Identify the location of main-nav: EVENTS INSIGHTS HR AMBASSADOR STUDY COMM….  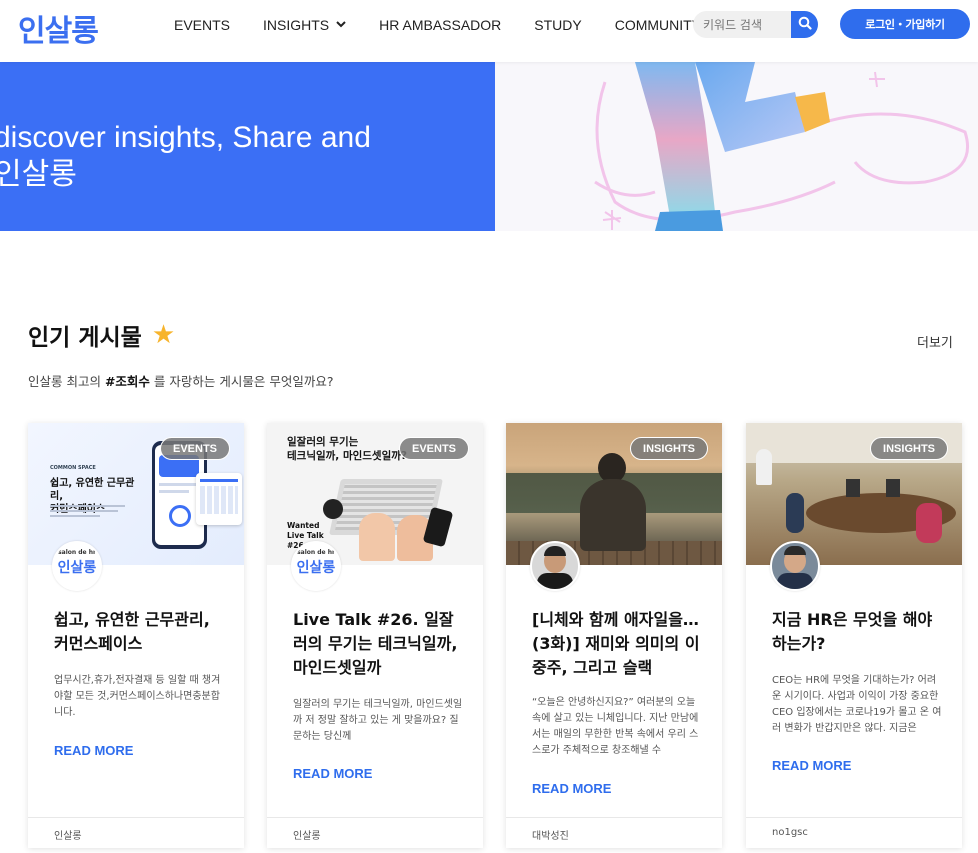
(454, 25).